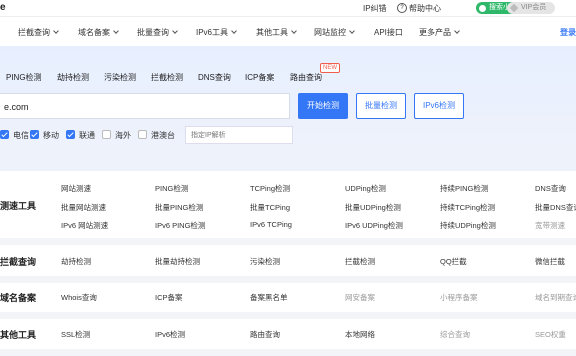 This screenshot has height=356, width=576. Describe the element at coordinates (259, 77) in the screenshot. I see `tab-icp: ICP备案` at that location.